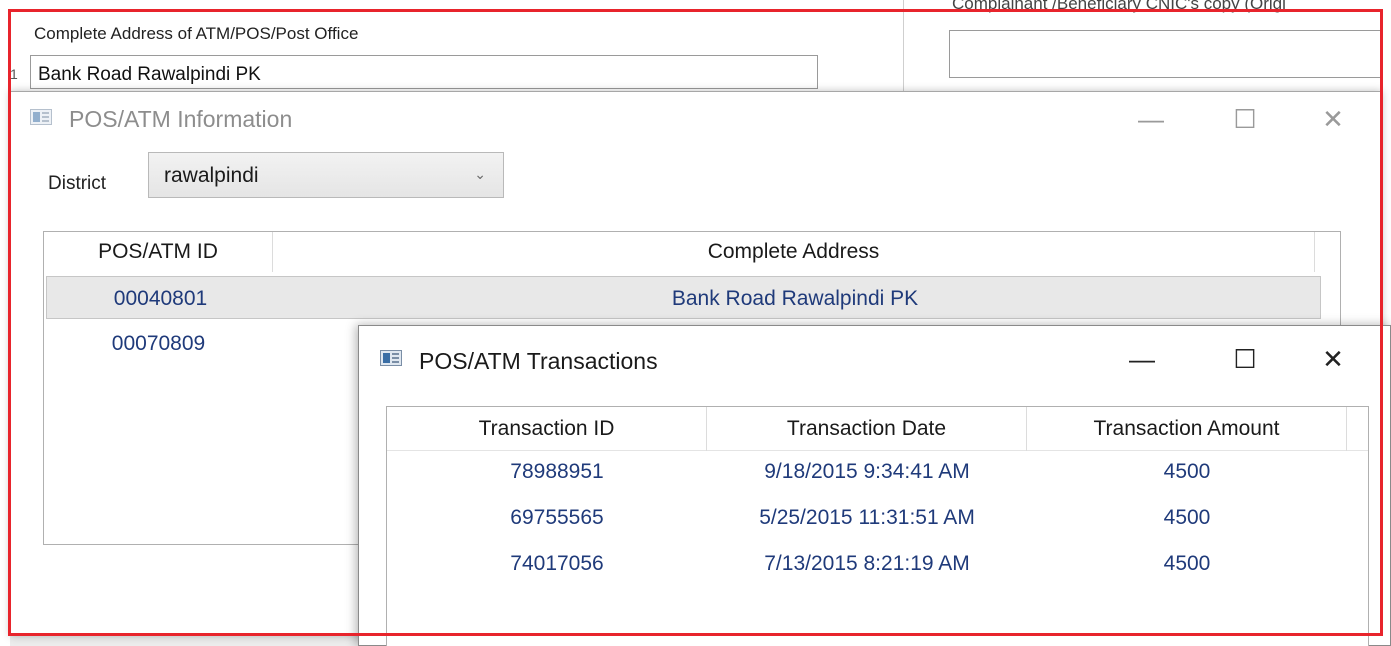  Describe the element at coordinates (557, 563) in the screenshot. I see `cell-transaction-id: 74017056` at that location.